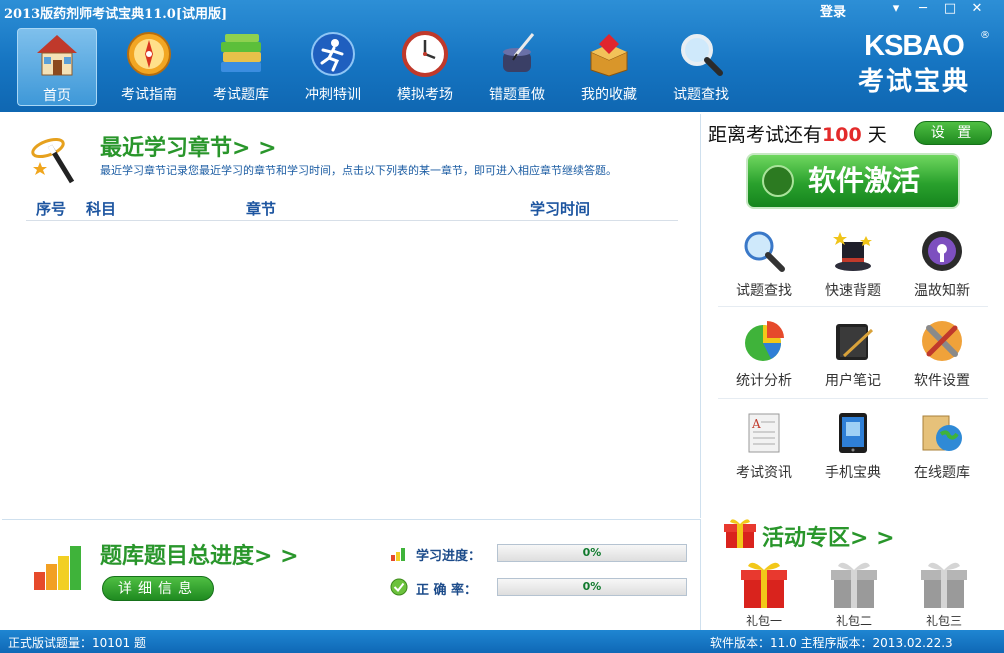 The image size is (1004, 653). What do you see at coordinates (833, 10) in the screenshot?
I see `login-link: 登录` at bounding box center [833, 10].